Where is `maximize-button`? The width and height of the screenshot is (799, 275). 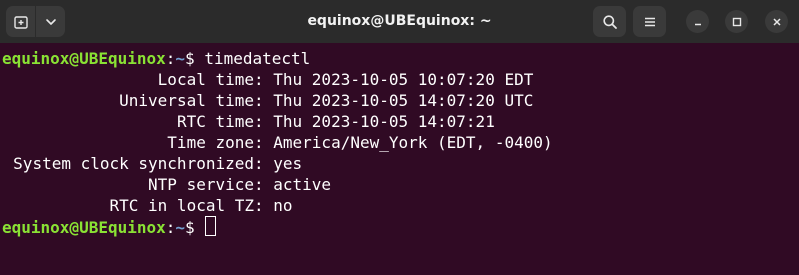
maximize-button is located at coordinates (736, 21).